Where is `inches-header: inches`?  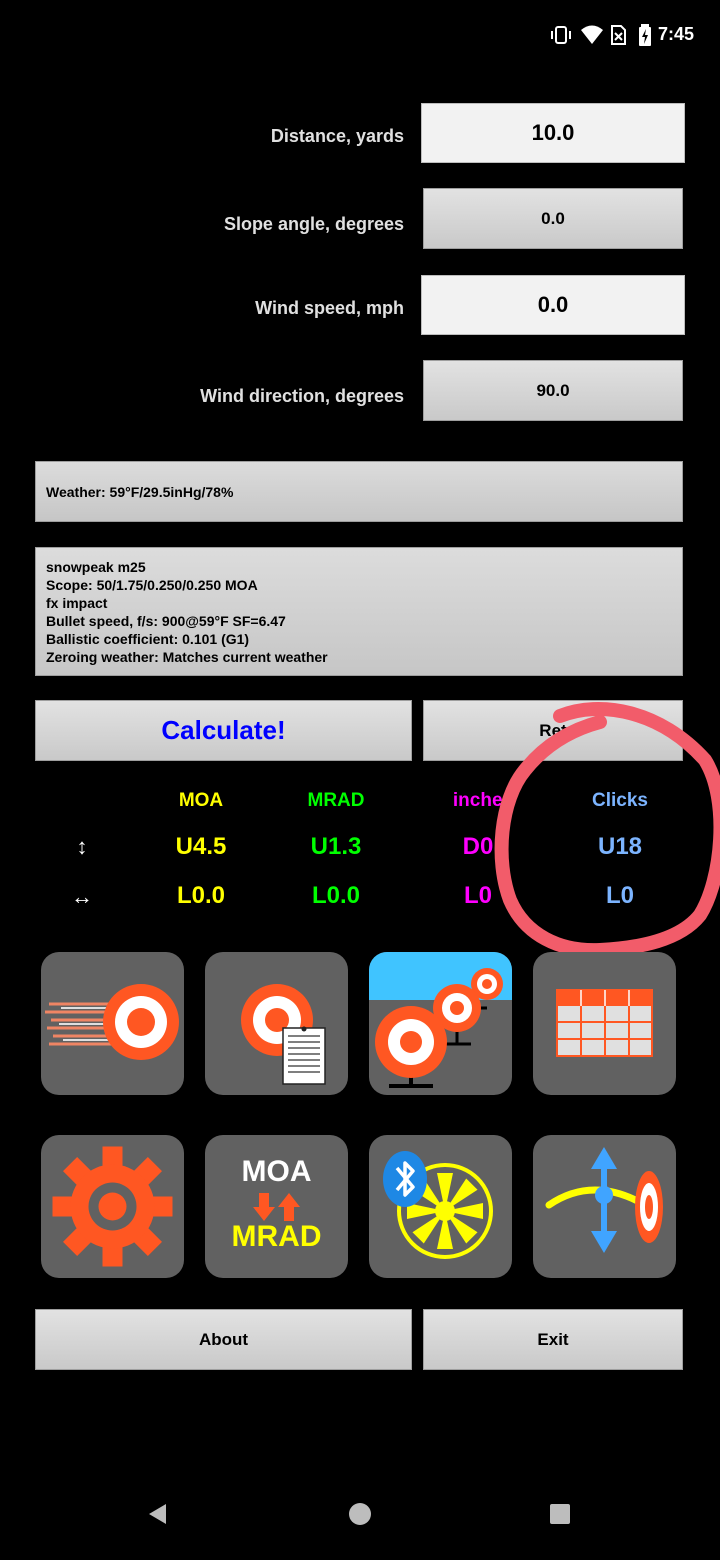 inches-header: inches is located at coordinates (483, 800).